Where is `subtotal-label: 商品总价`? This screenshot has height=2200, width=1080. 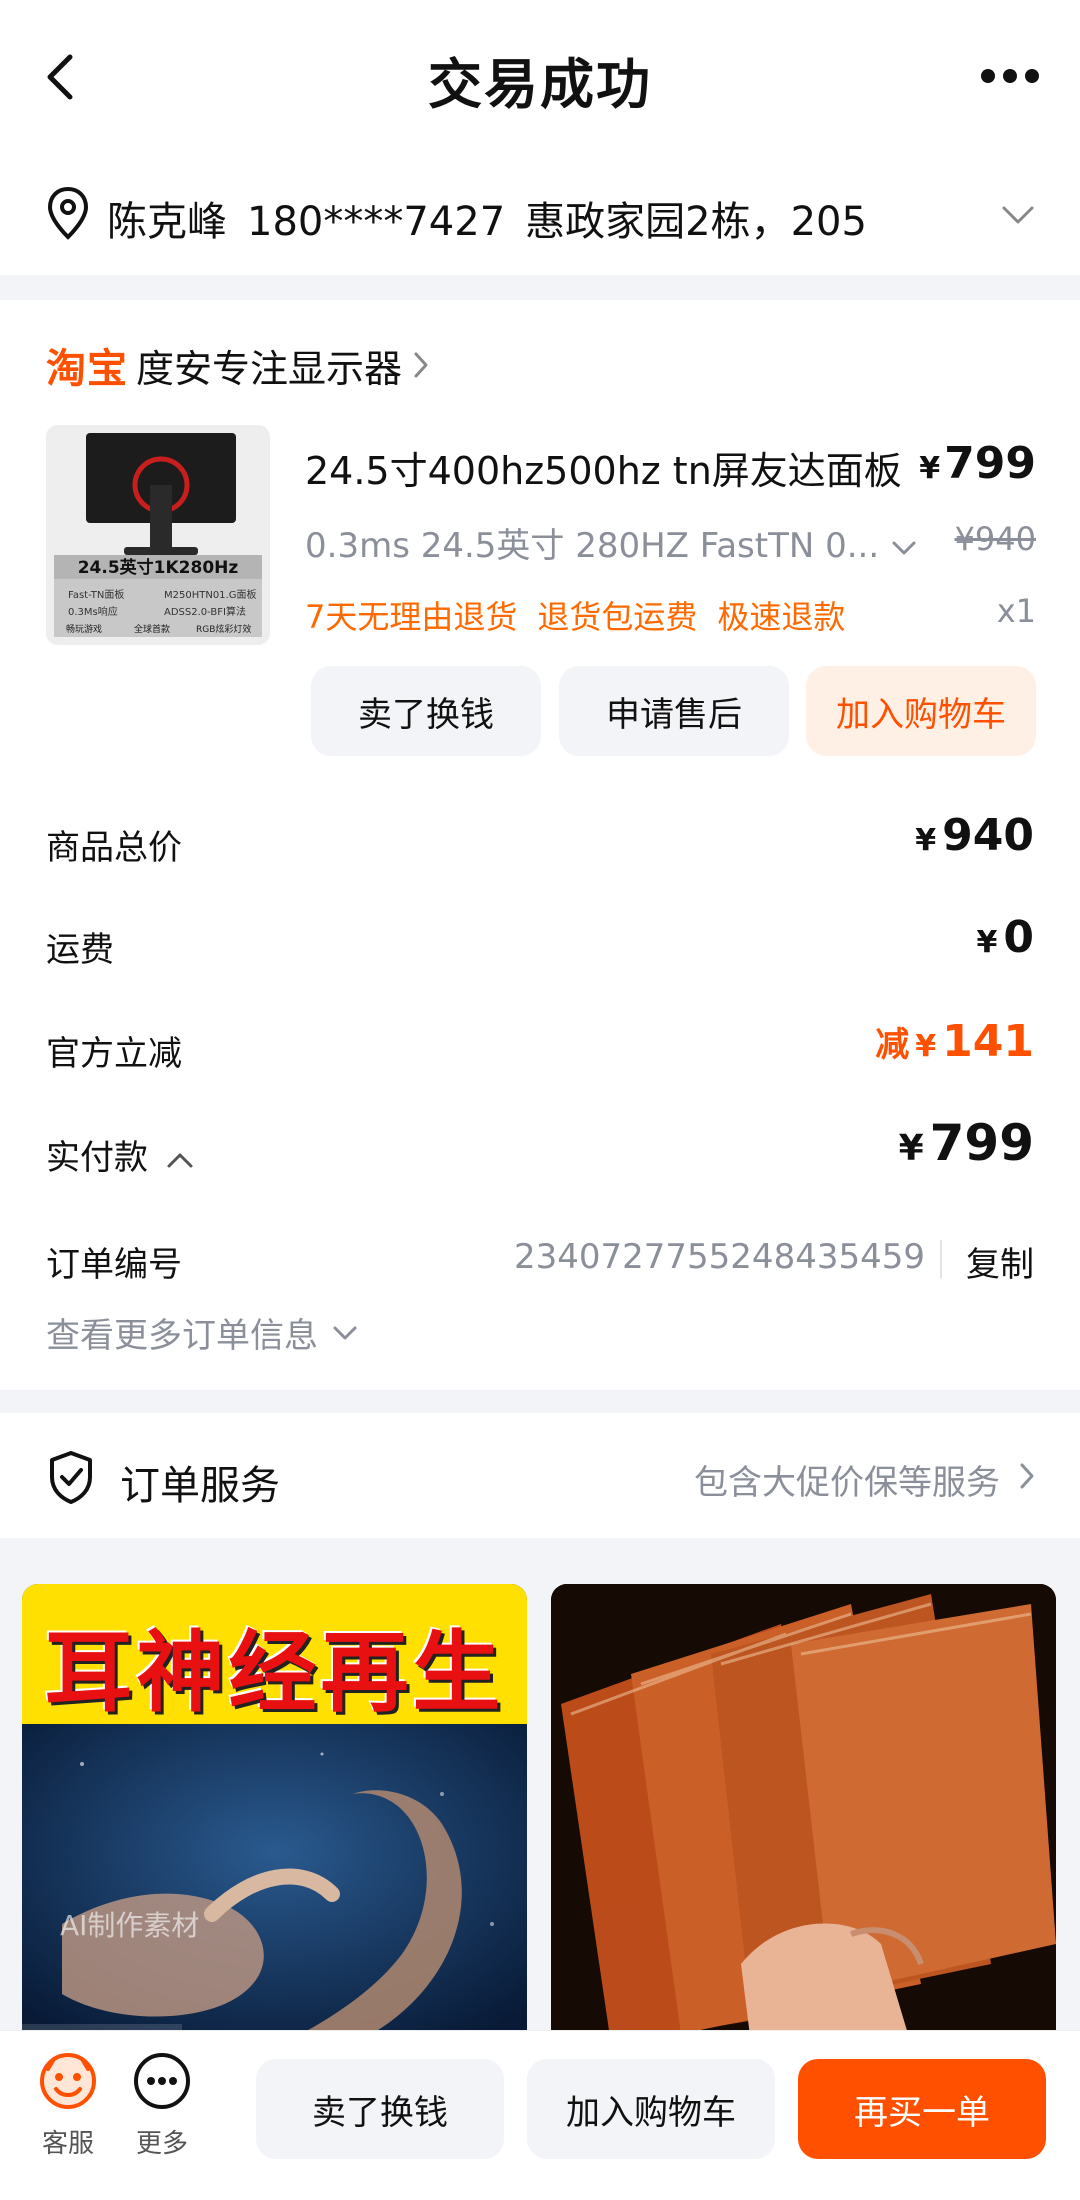 subtotal-label: 商品总价 is located at coordinates (114, 848).